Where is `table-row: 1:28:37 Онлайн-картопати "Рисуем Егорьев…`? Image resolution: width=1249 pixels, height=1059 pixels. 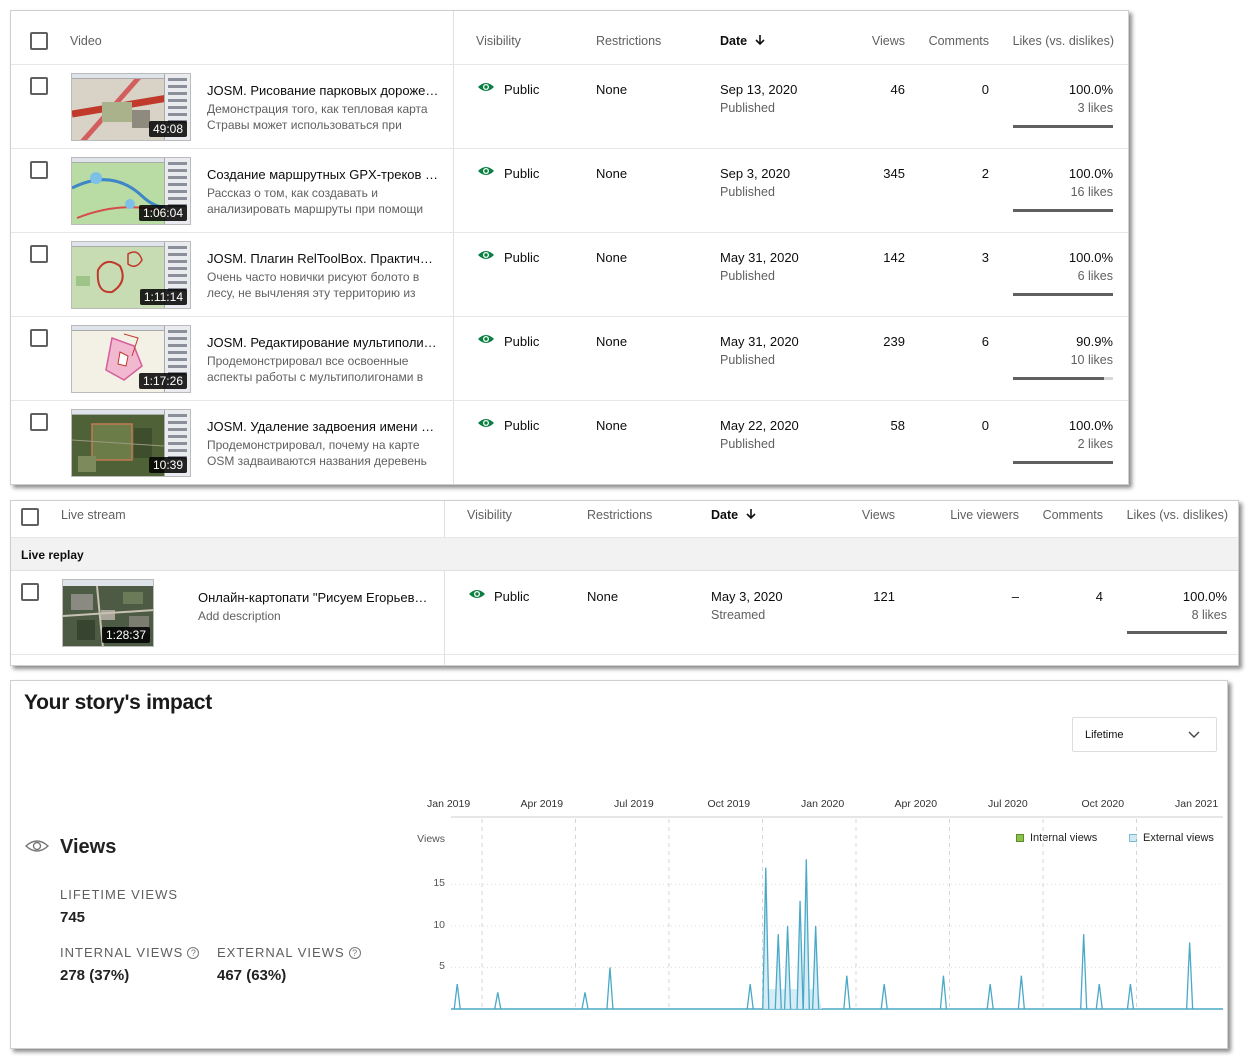
table-row: 1:28:37 Онлайн-картопати "Рисуем Егорьев… is located at coordinates (624, 613).